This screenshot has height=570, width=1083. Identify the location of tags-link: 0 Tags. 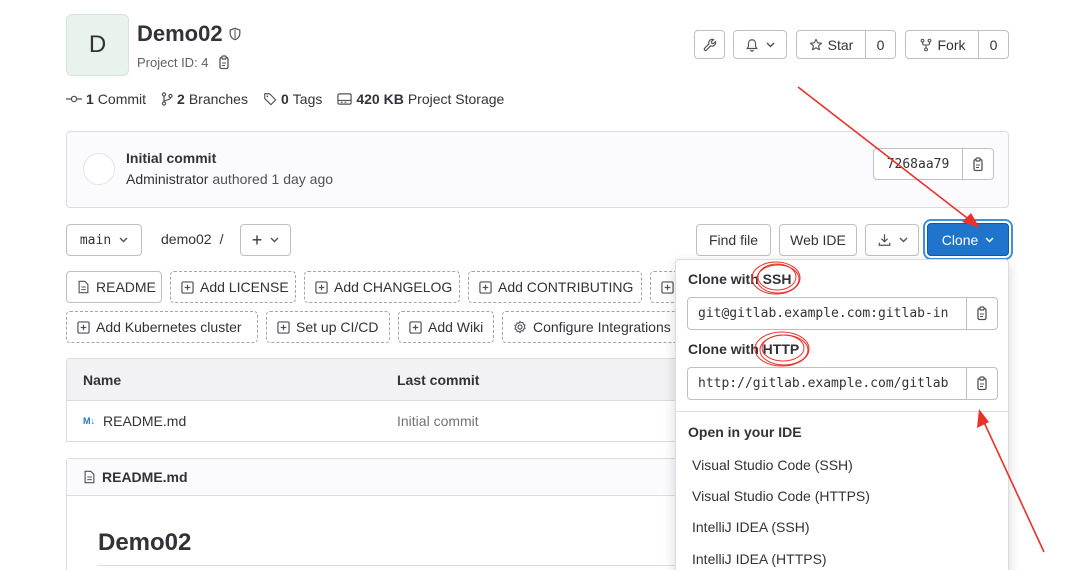
(292, 99).